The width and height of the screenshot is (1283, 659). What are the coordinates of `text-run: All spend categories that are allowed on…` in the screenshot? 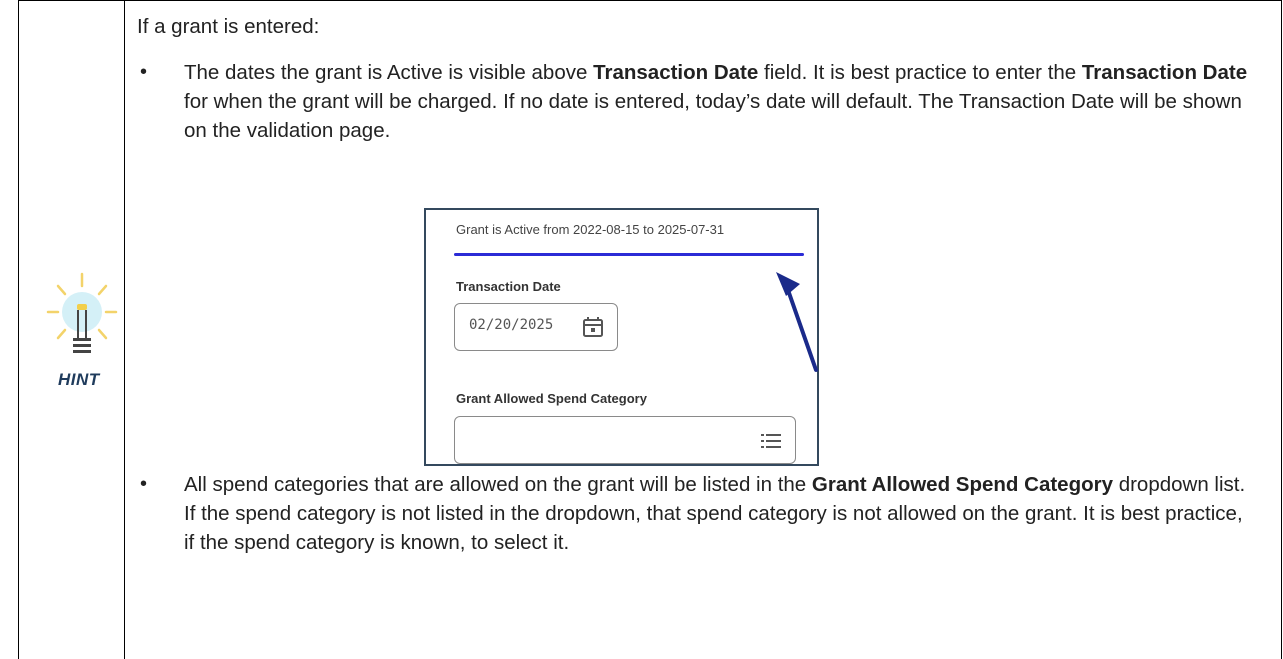 It's located at (498, 484).